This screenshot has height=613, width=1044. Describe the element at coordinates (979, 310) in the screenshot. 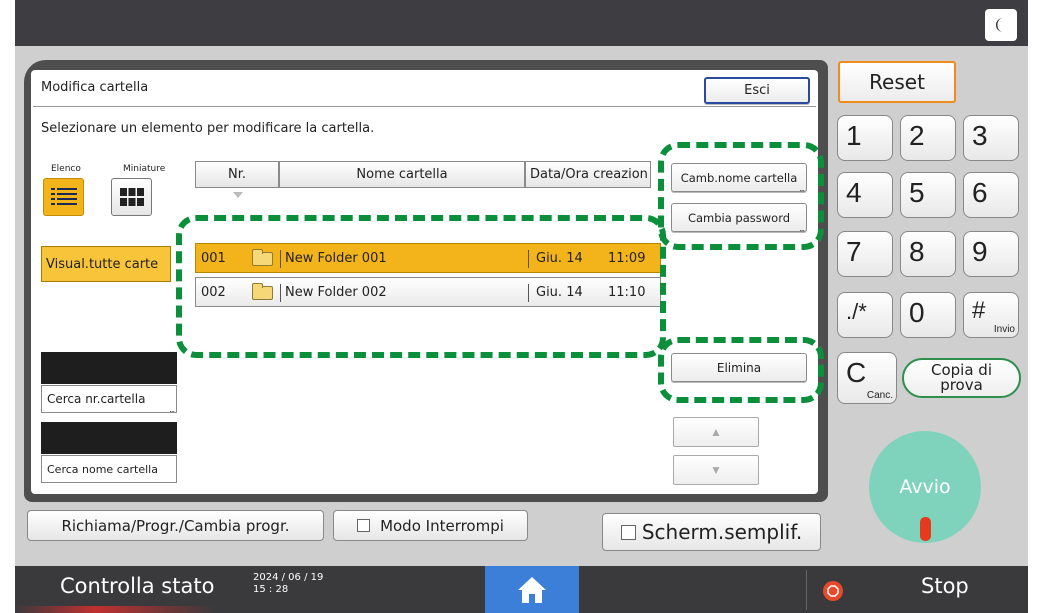

I see `key-label: #` at that location.